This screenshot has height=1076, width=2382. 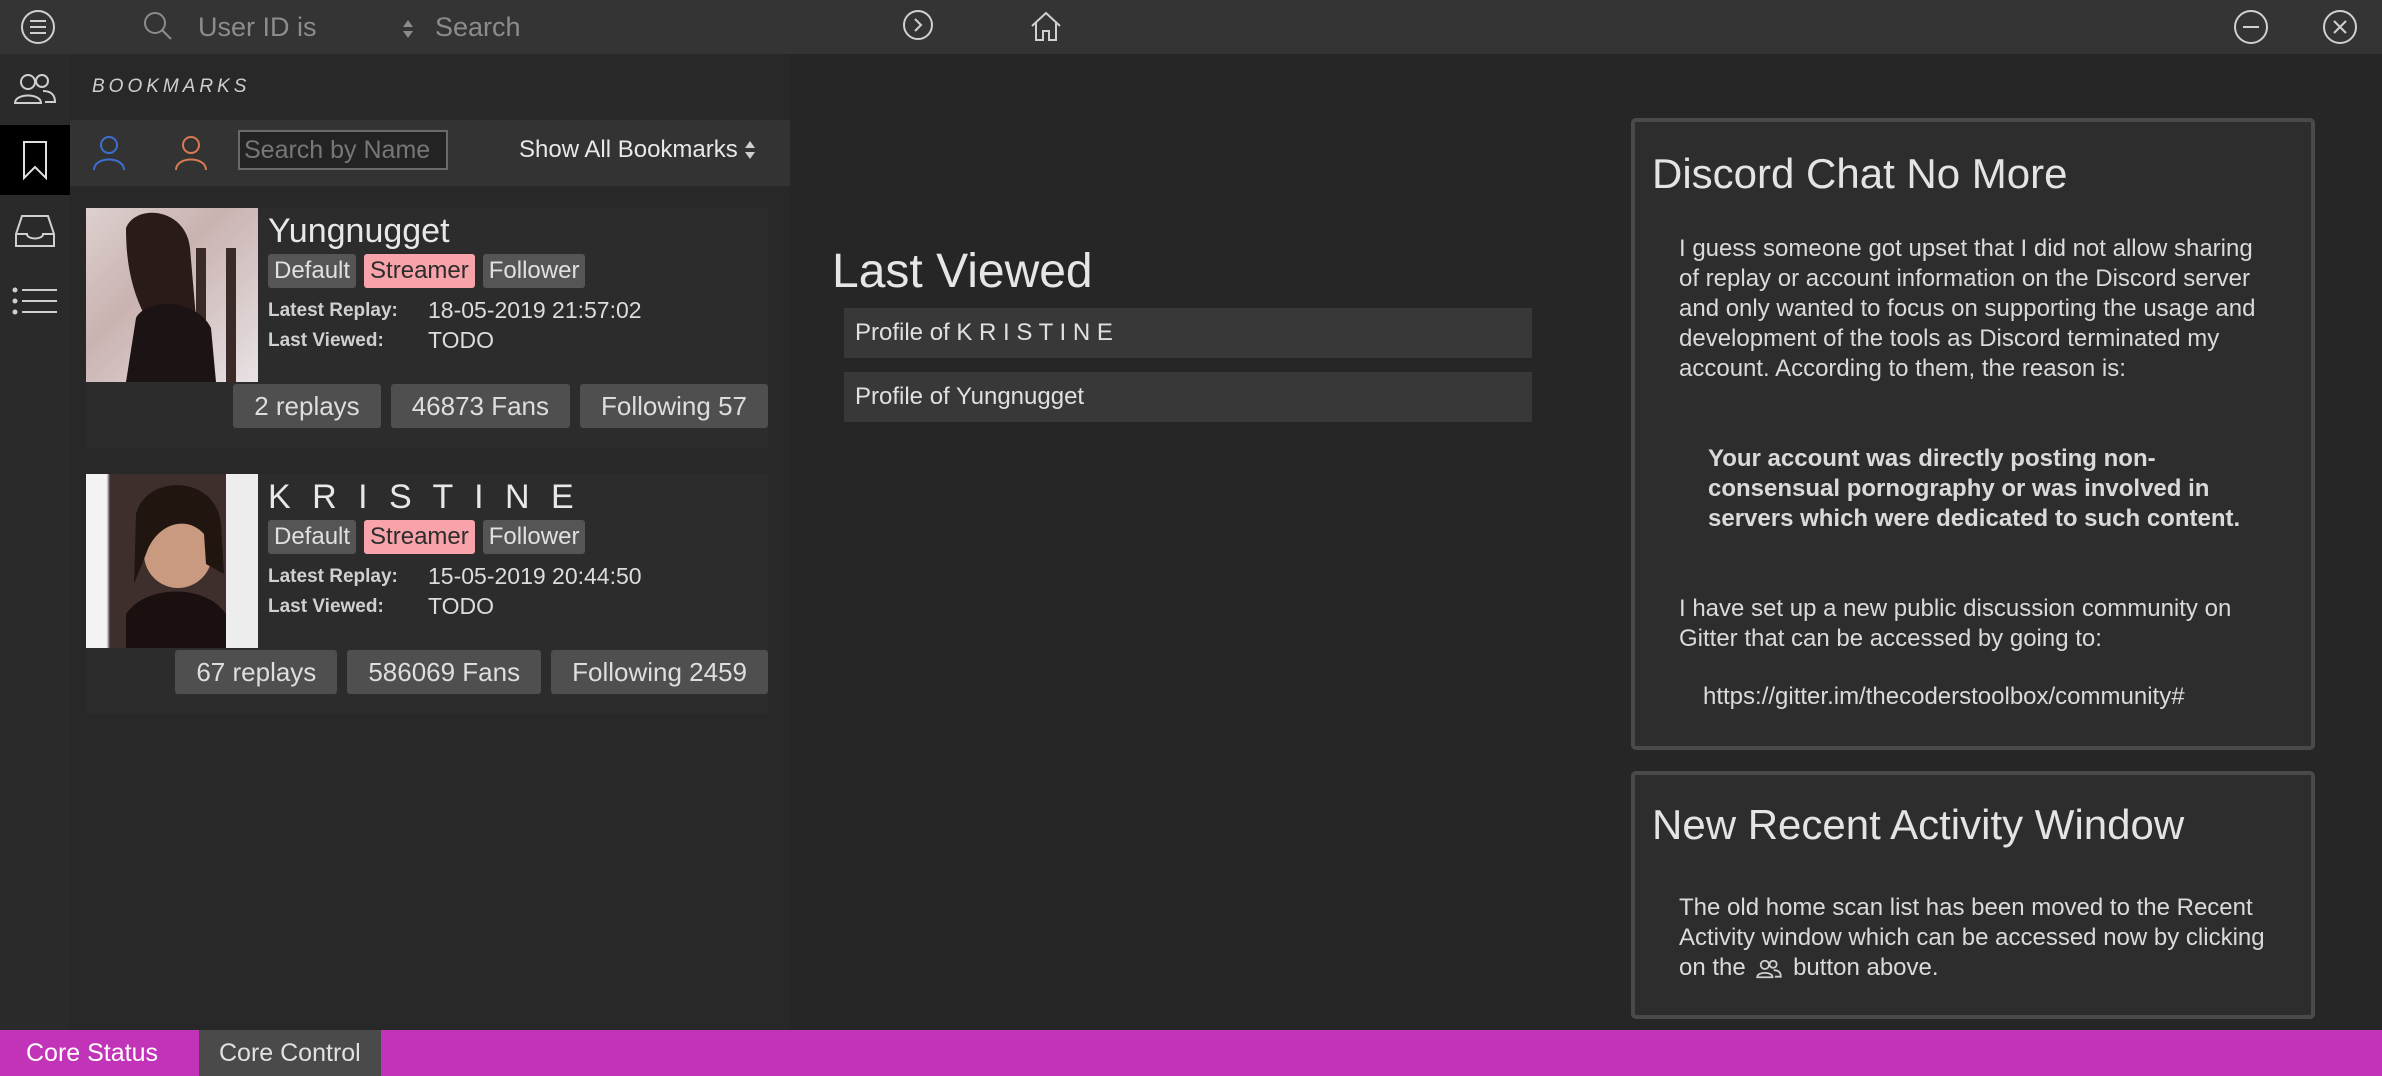 What do you see at coordinates (307, 406) in the screenshot?
I see `replays-button: 2 replays` at bounding box center [307, 406].